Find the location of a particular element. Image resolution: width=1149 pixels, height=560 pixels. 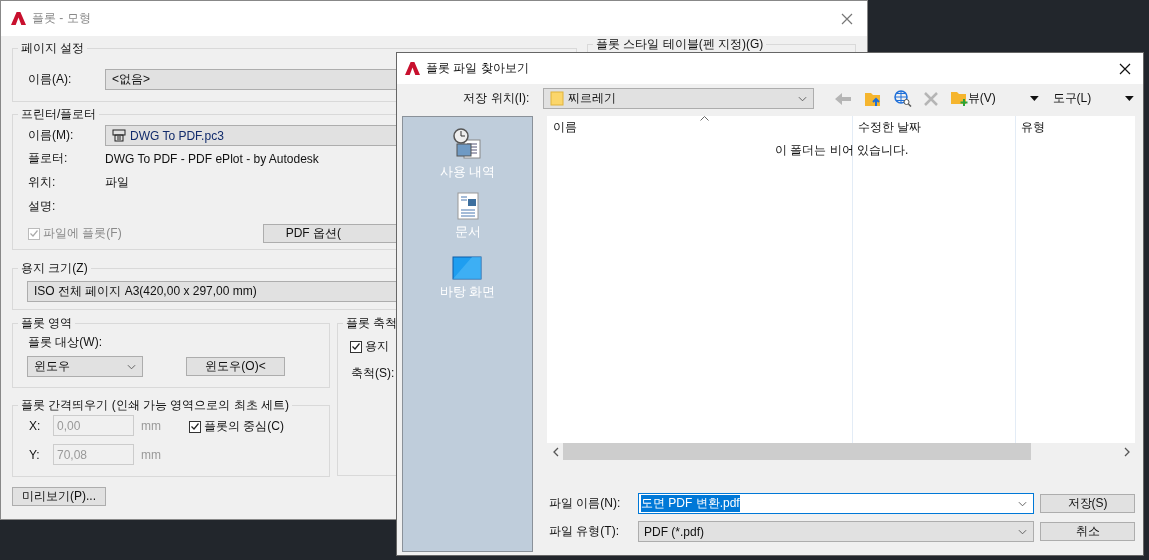

group-title: 프린터/플로터 is located at coordinates (59, 114).